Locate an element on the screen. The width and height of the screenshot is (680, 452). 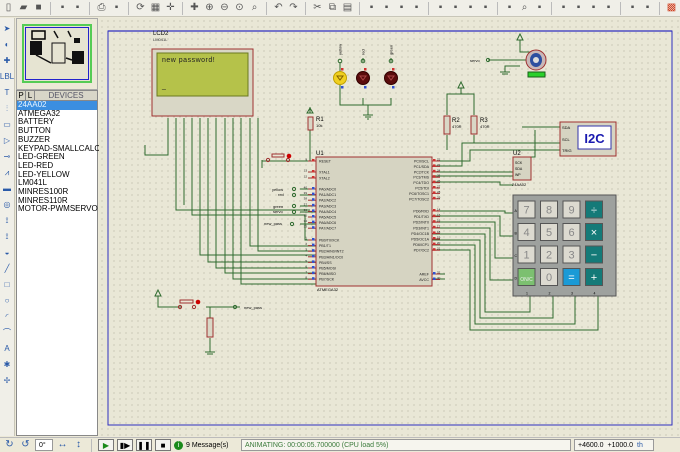
goto-sheet-icon: ▪ is located at coordinates (608, 8).